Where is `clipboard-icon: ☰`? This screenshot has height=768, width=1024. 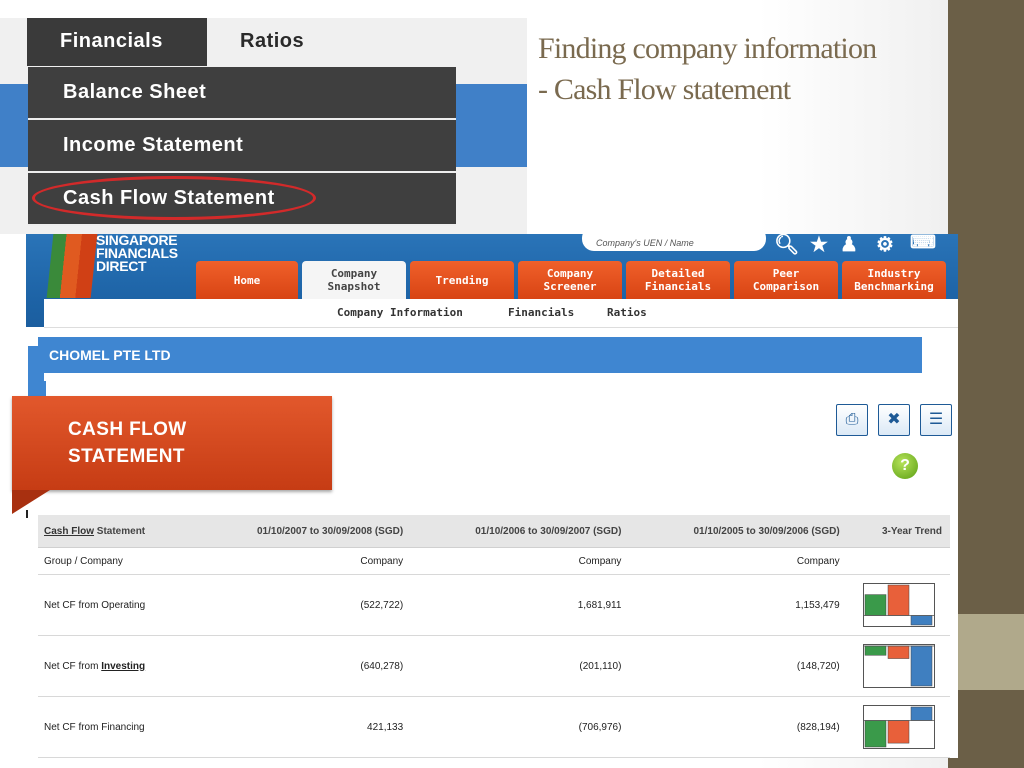
clipboard-icon: ☰ is located at coordinates (936, 420).